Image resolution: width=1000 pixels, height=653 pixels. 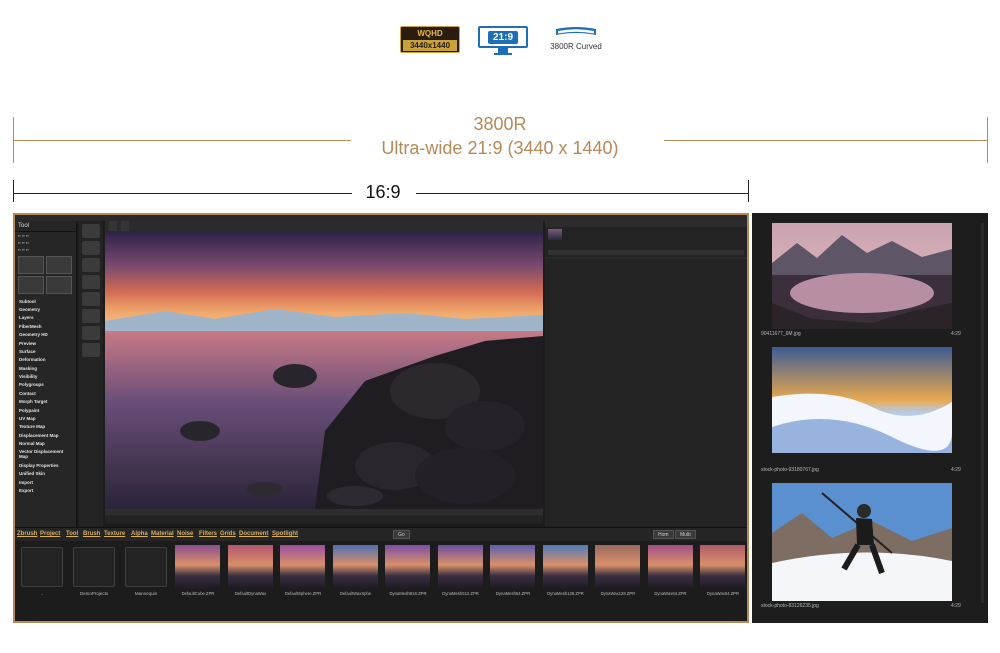 What do you see at coordinates (198, 593) in the screenshot?
I see `thumbnail-label: DefaultCube.ZPR` at bounding box center [198, 593].